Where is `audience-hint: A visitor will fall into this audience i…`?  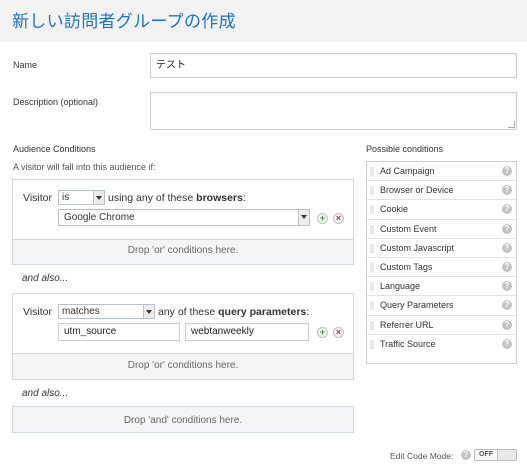 audience-hint: A visitor will fall into this audience i… is located at coordinates (84, 167).